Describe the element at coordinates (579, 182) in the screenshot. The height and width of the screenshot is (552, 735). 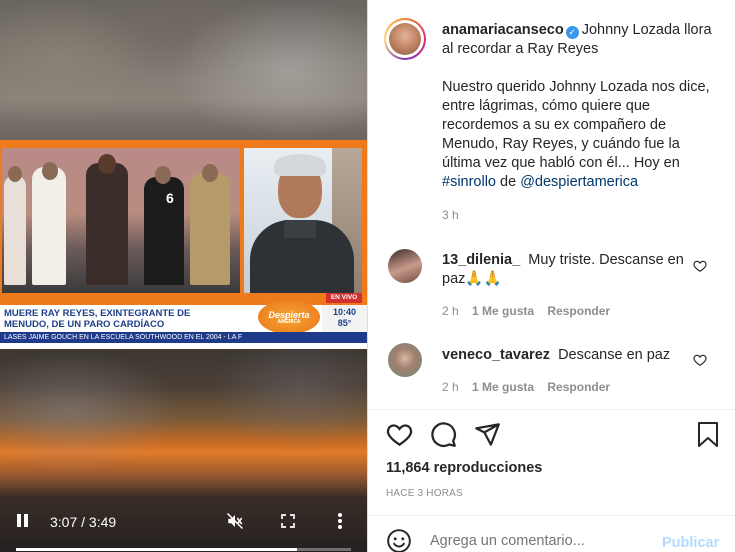
I see `mention-link: @despiertamerica` at that location.